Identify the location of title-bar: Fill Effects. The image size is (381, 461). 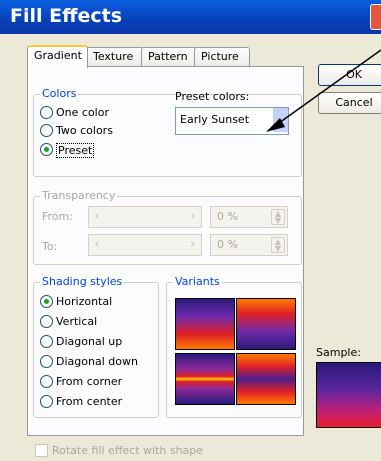
(190, 17).